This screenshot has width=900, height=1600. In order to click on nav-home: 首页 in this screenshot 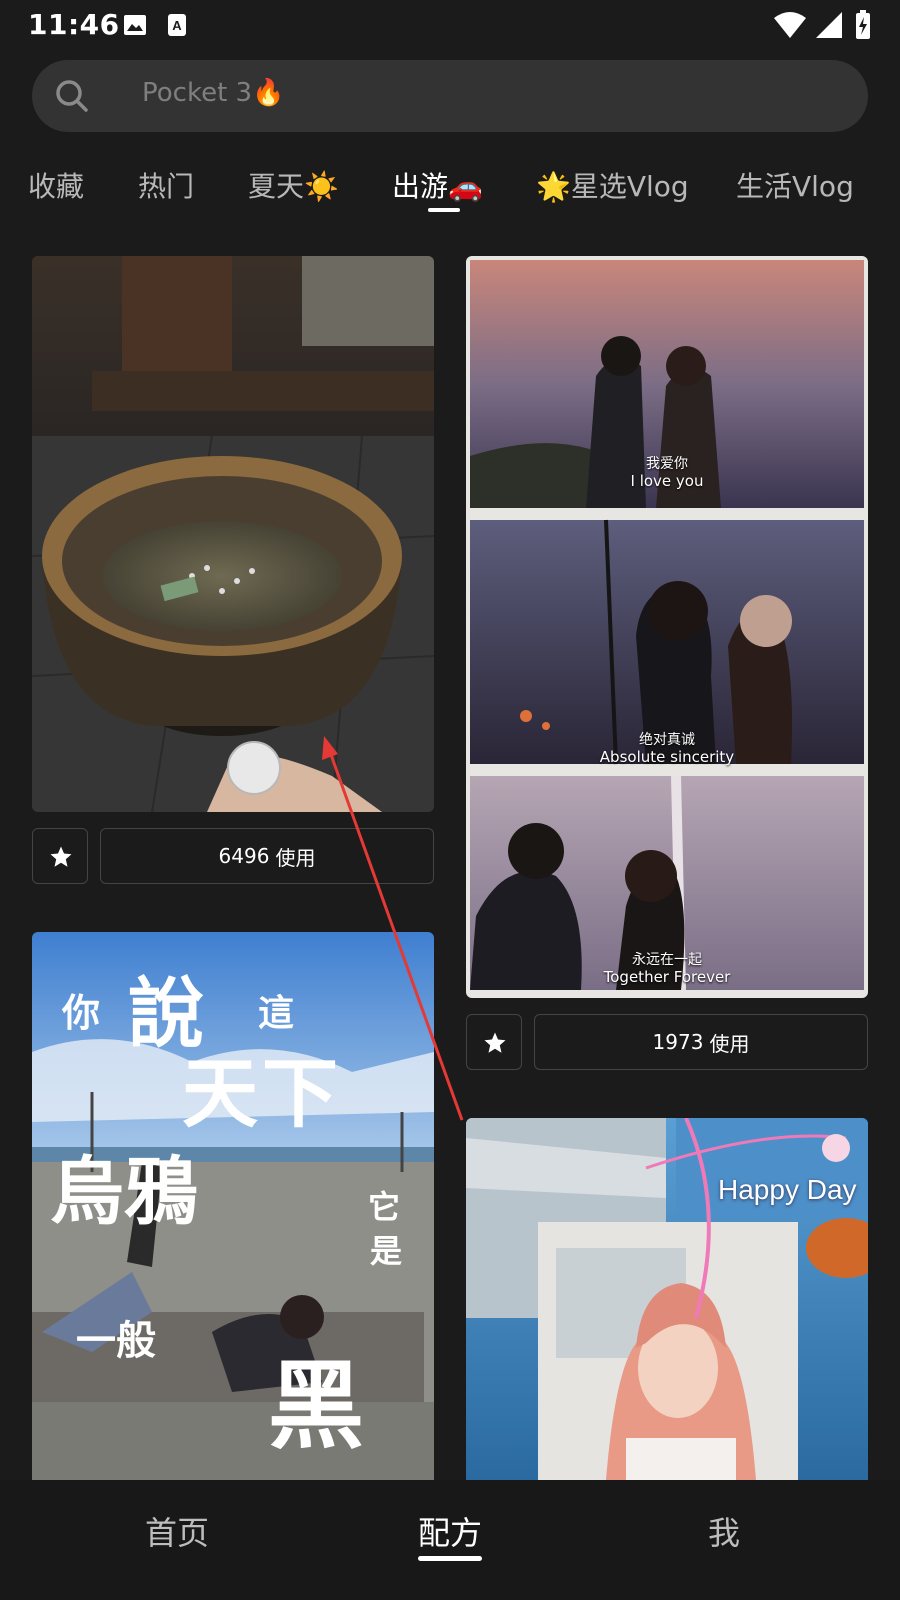, I will do `click(177, 1531)`.